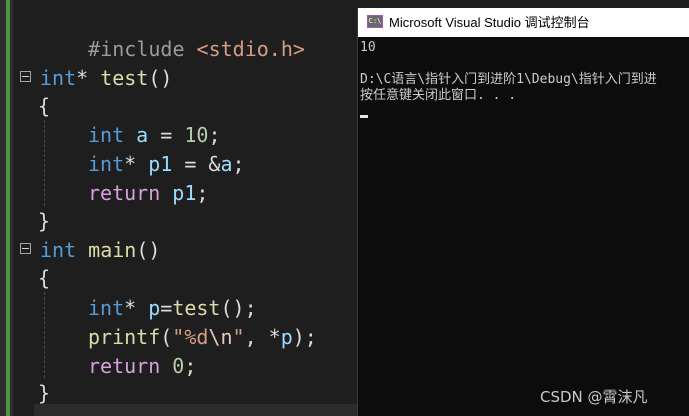 Image resolution: width=689 pixels, height=416 pixels. What do you see at coordinates (238, 308) in the screenshot?
I see `call-end: ();` at bounding box center [238, 308].